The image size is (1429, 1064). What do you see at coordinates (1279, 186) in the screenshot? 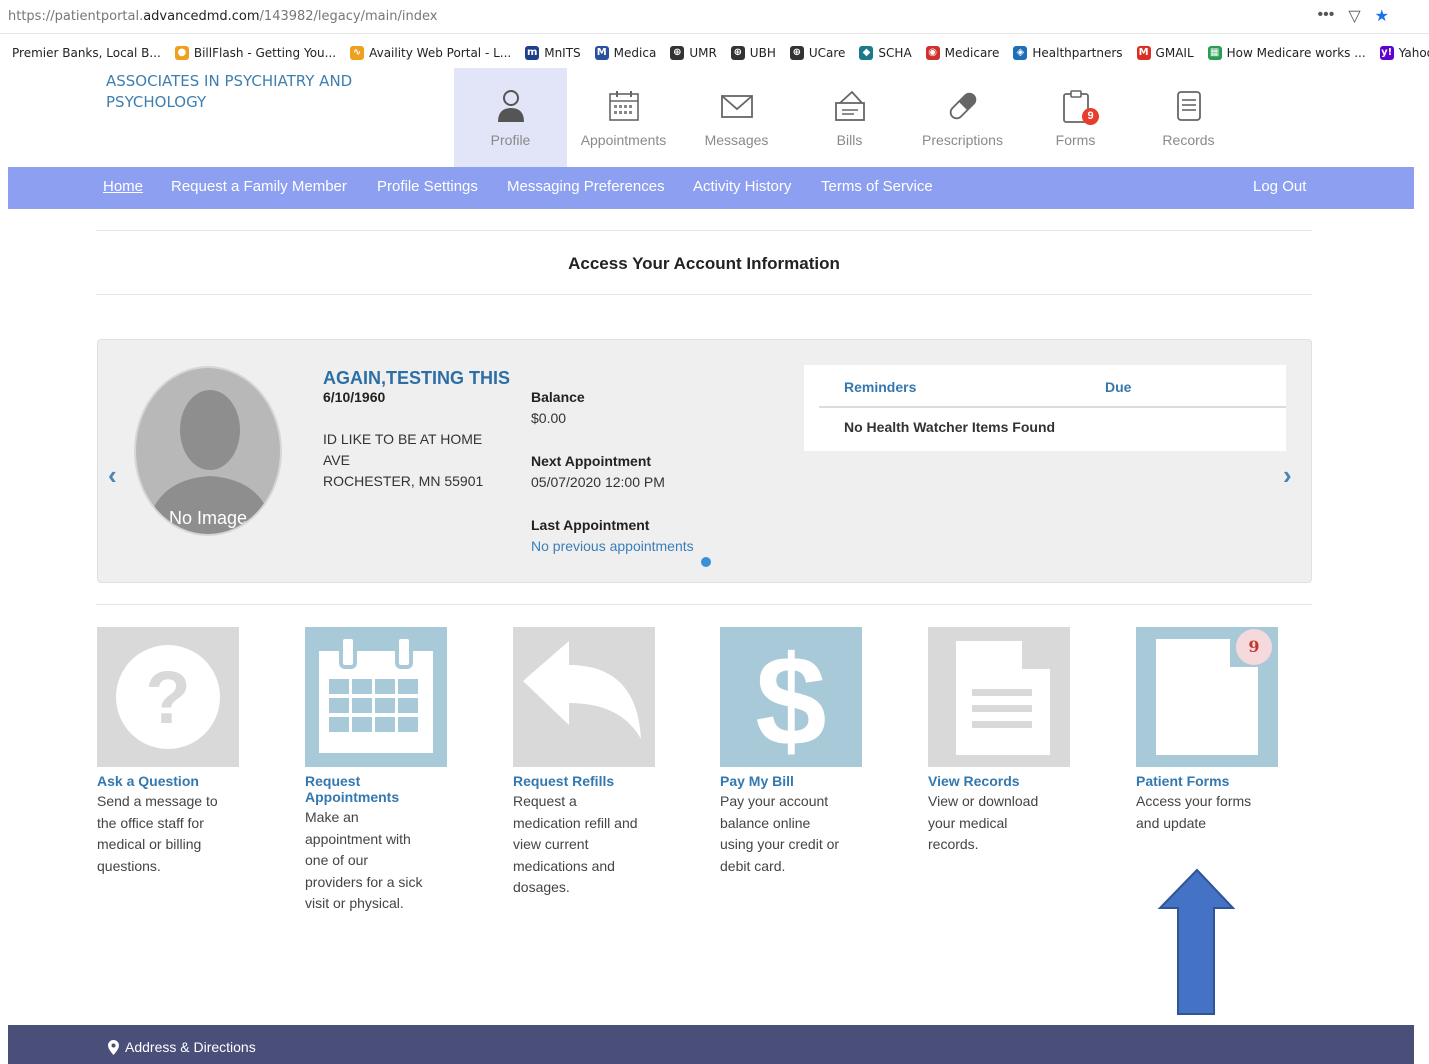
I see `logout-link: Log Out` at bounding box center [1279, 186].